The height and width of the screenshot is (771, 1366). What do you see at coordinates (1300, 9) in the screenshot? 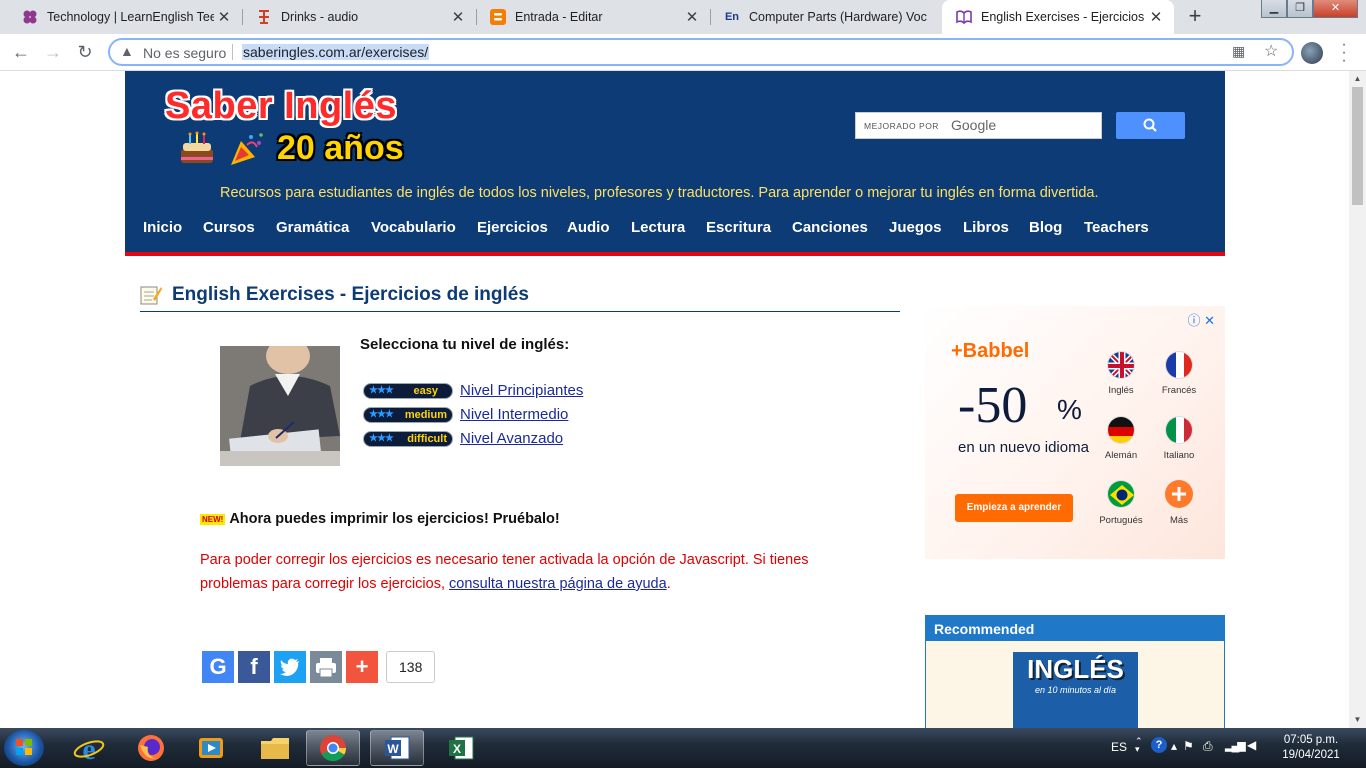
I see `maximize-button: ❐` at bounding box center [1300, 9].